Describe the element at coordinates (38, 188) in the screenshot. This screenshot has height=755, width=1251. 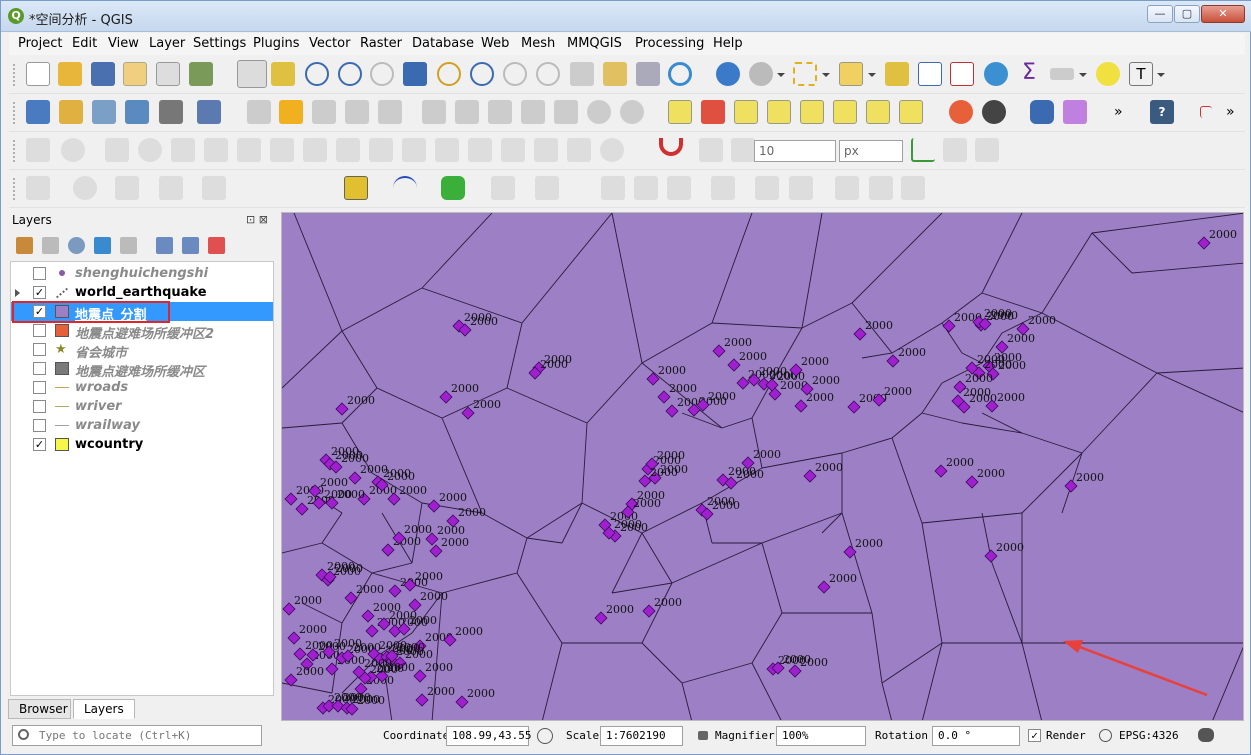
I see `digitize-line-icon` at that location.